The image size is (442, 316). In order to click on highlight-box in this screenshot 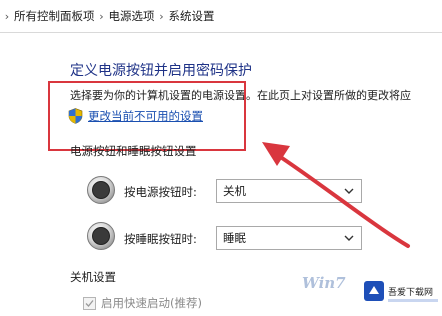, I will do `click(147, 116)`.